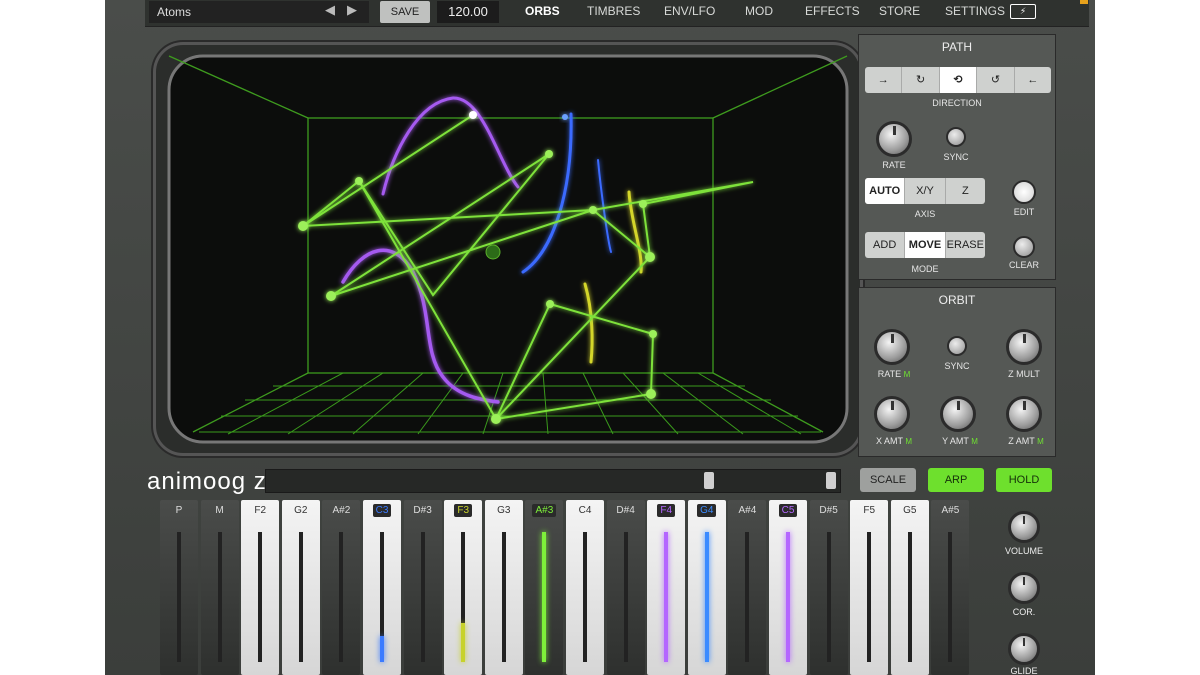 Image resolution: width=1200 pixels, height=675 pixels. I want to click on scale-button: SCALE, so click(888, 480).